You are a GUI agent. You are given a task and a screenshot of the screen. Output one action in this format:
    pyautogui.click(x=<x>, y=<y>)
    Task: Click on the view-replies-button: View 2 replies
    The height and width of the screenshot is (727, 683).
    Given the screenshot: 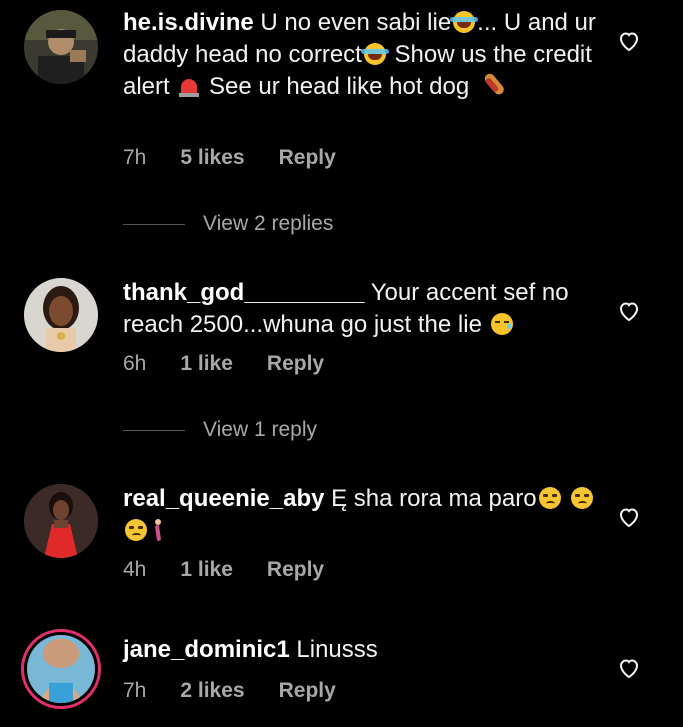 What is the action you would take?
    pyautogui.click(x=228, y=224)
    